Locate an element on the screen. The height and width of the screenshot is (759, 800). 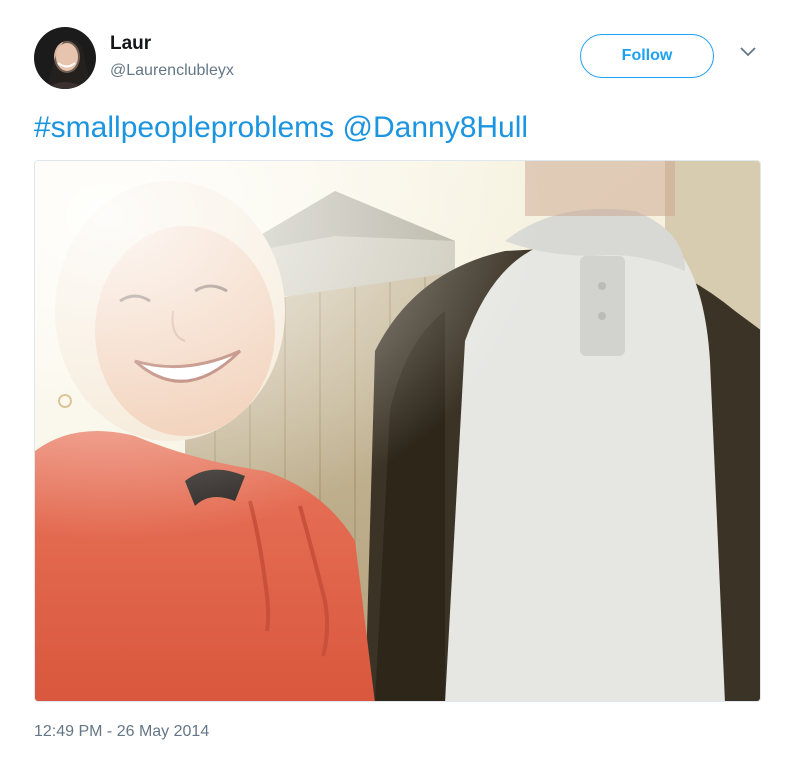
profile-photo-icon is located at coordinates (65, 58).